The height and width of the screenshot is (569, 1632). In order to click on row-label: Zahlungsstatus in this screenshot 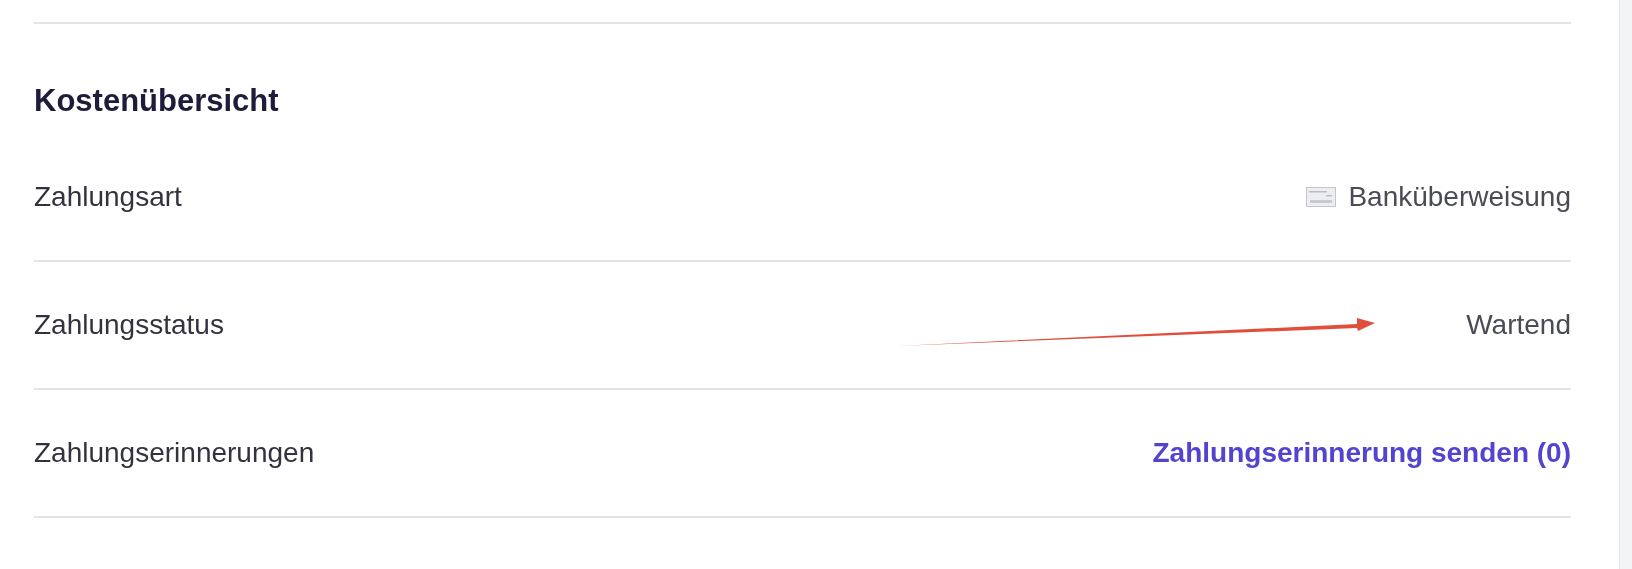, I will do `click(129, 325)`.